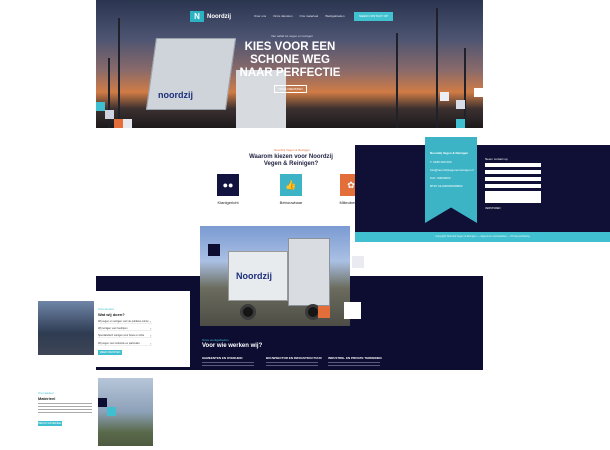 The height and width of the screenshot is (450, 610). What do you see at coordinates (496, 159) in the screenshot?
I see `form-title: Neem contact op` at bounding box center [496, 159].